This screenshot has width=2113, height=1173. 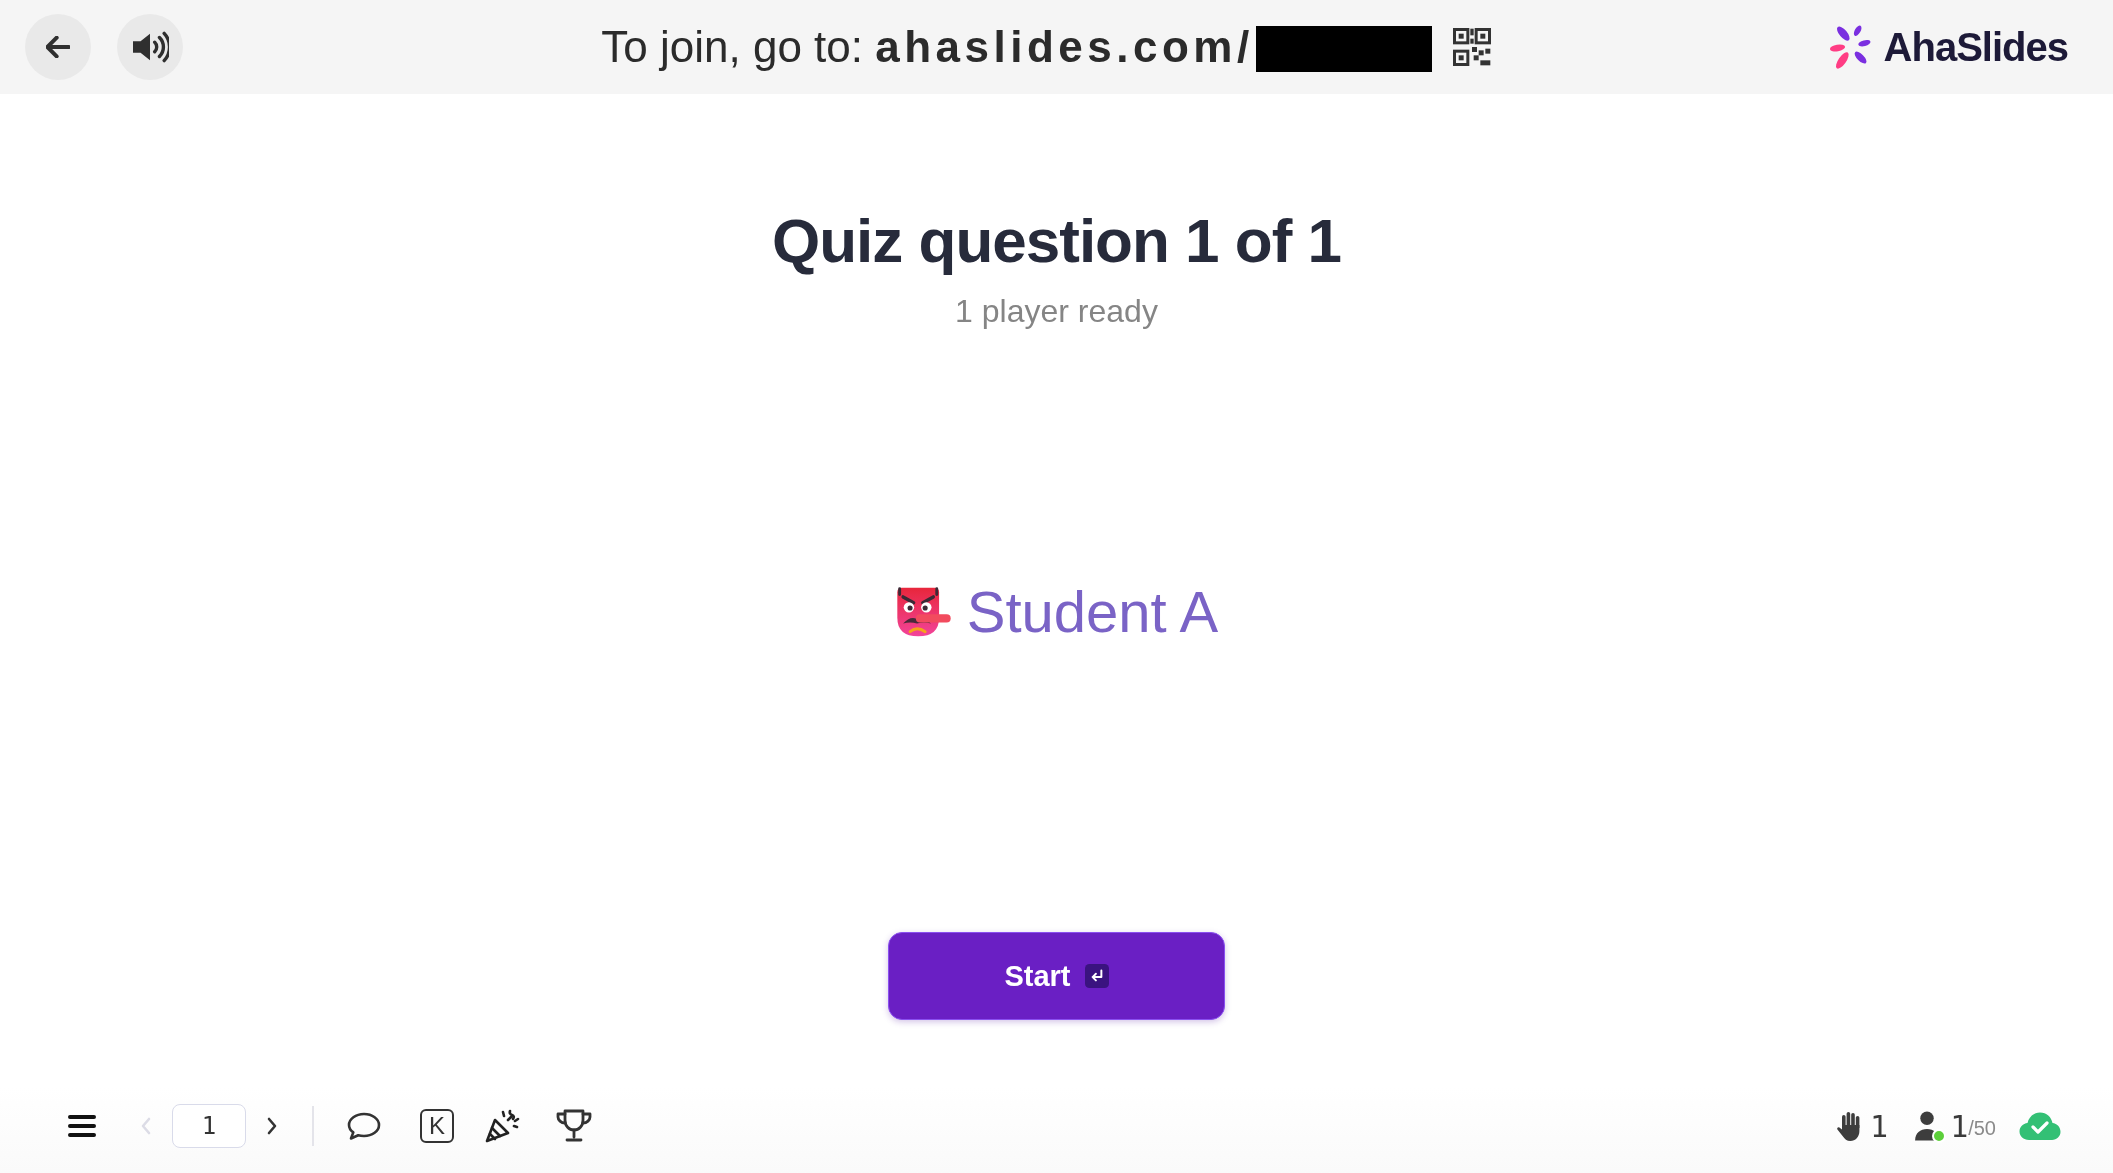 I want to click on enter-key-icon, so click(x=1096, y=976).